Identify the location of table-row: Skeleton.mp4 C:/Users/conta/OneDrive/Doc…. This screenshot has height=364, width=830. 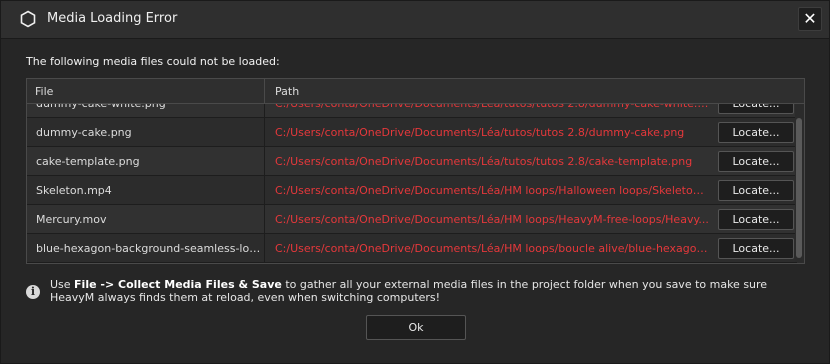
(412, 190).